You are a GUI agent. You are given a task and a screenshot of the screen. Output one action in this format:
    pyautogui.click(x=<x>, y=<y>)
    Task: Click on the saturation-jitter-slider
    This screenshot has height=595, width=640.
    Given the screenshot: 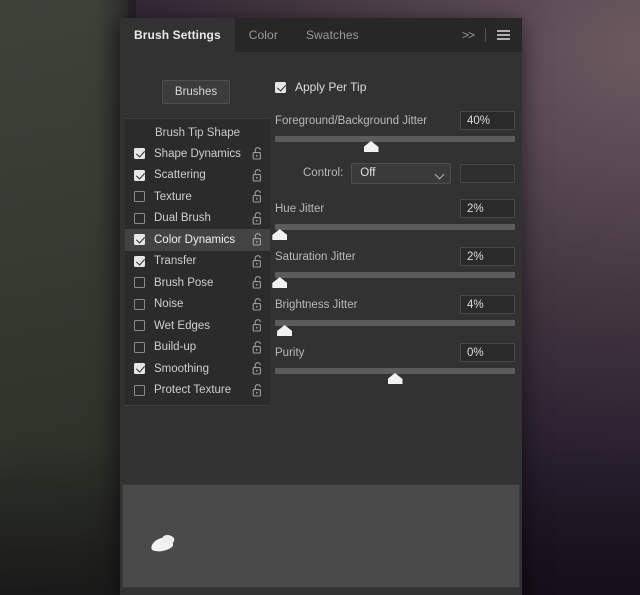 What is the action you would take?
    pyautogui.click(x=393, y=279)
    